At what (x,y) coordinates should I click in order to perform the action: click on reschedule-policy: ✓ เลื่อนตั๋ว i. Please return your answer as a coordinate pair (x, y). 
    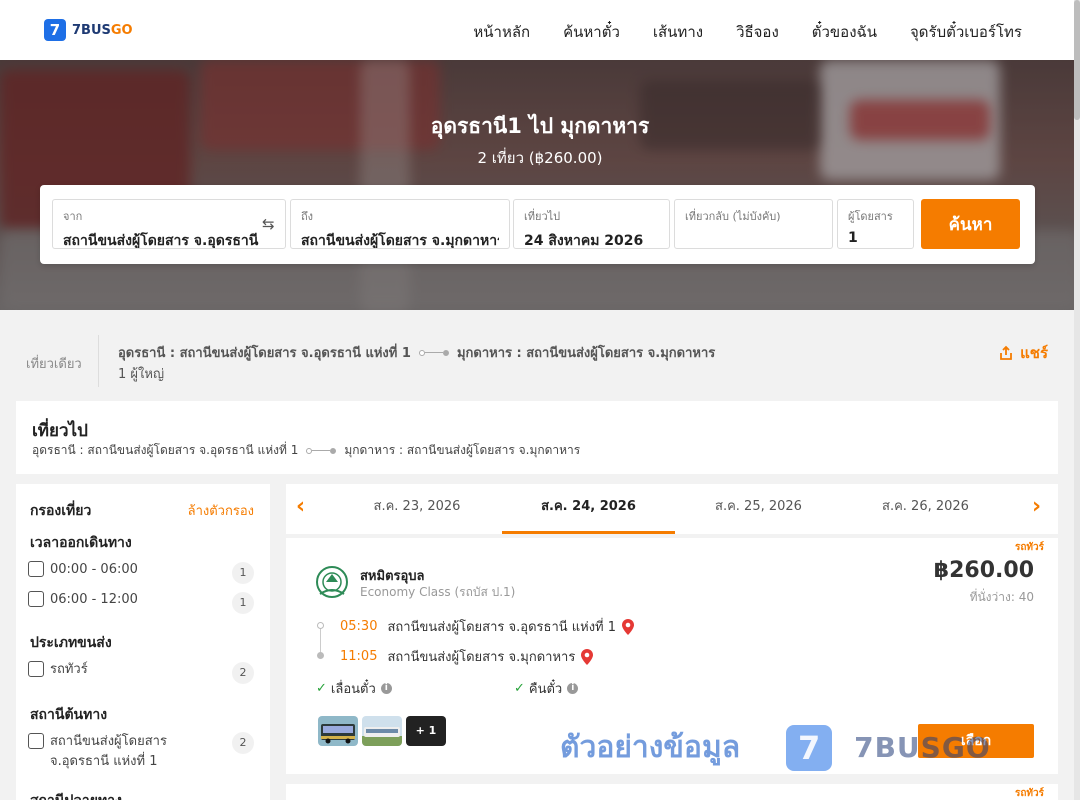
    Looking at the image, I should click on (354, 688).